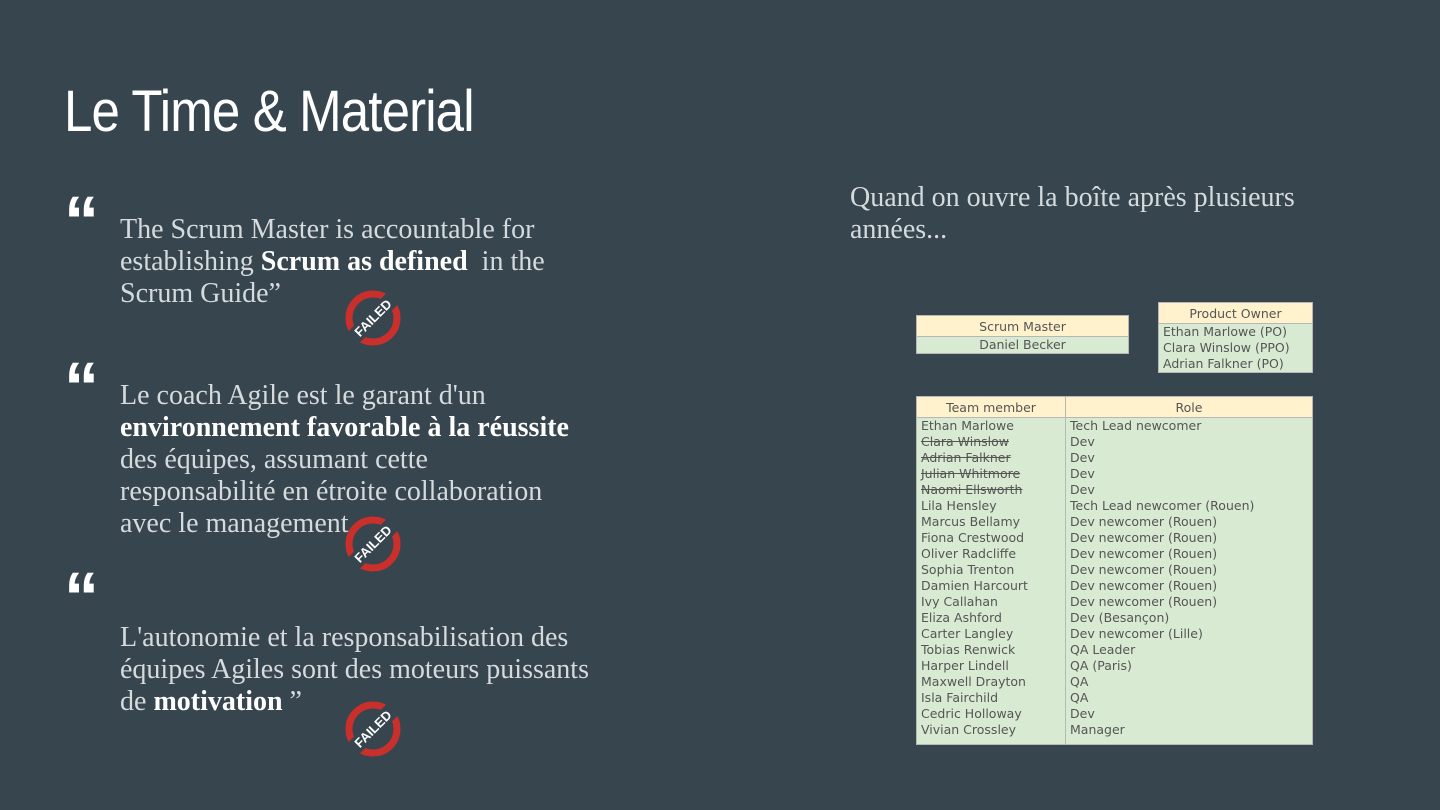 The image size is (1440, 810). I want to click on table-cell: Ethan Marlowe (PO), so click(1235, 331).